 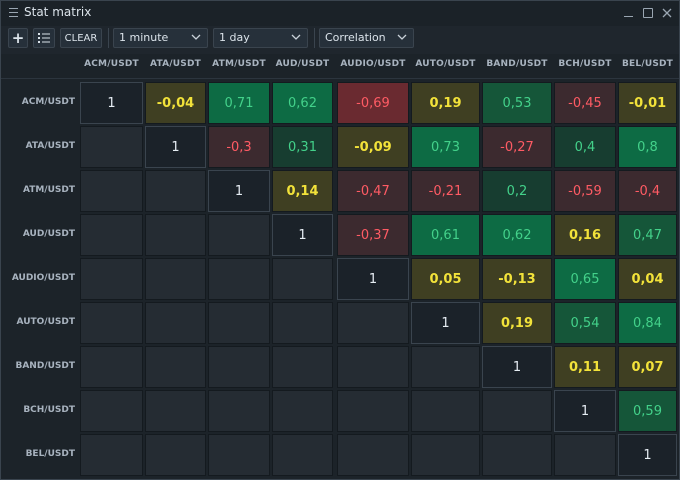 I want to click on clear-button: CLEAR, so click(x=81, y=38).